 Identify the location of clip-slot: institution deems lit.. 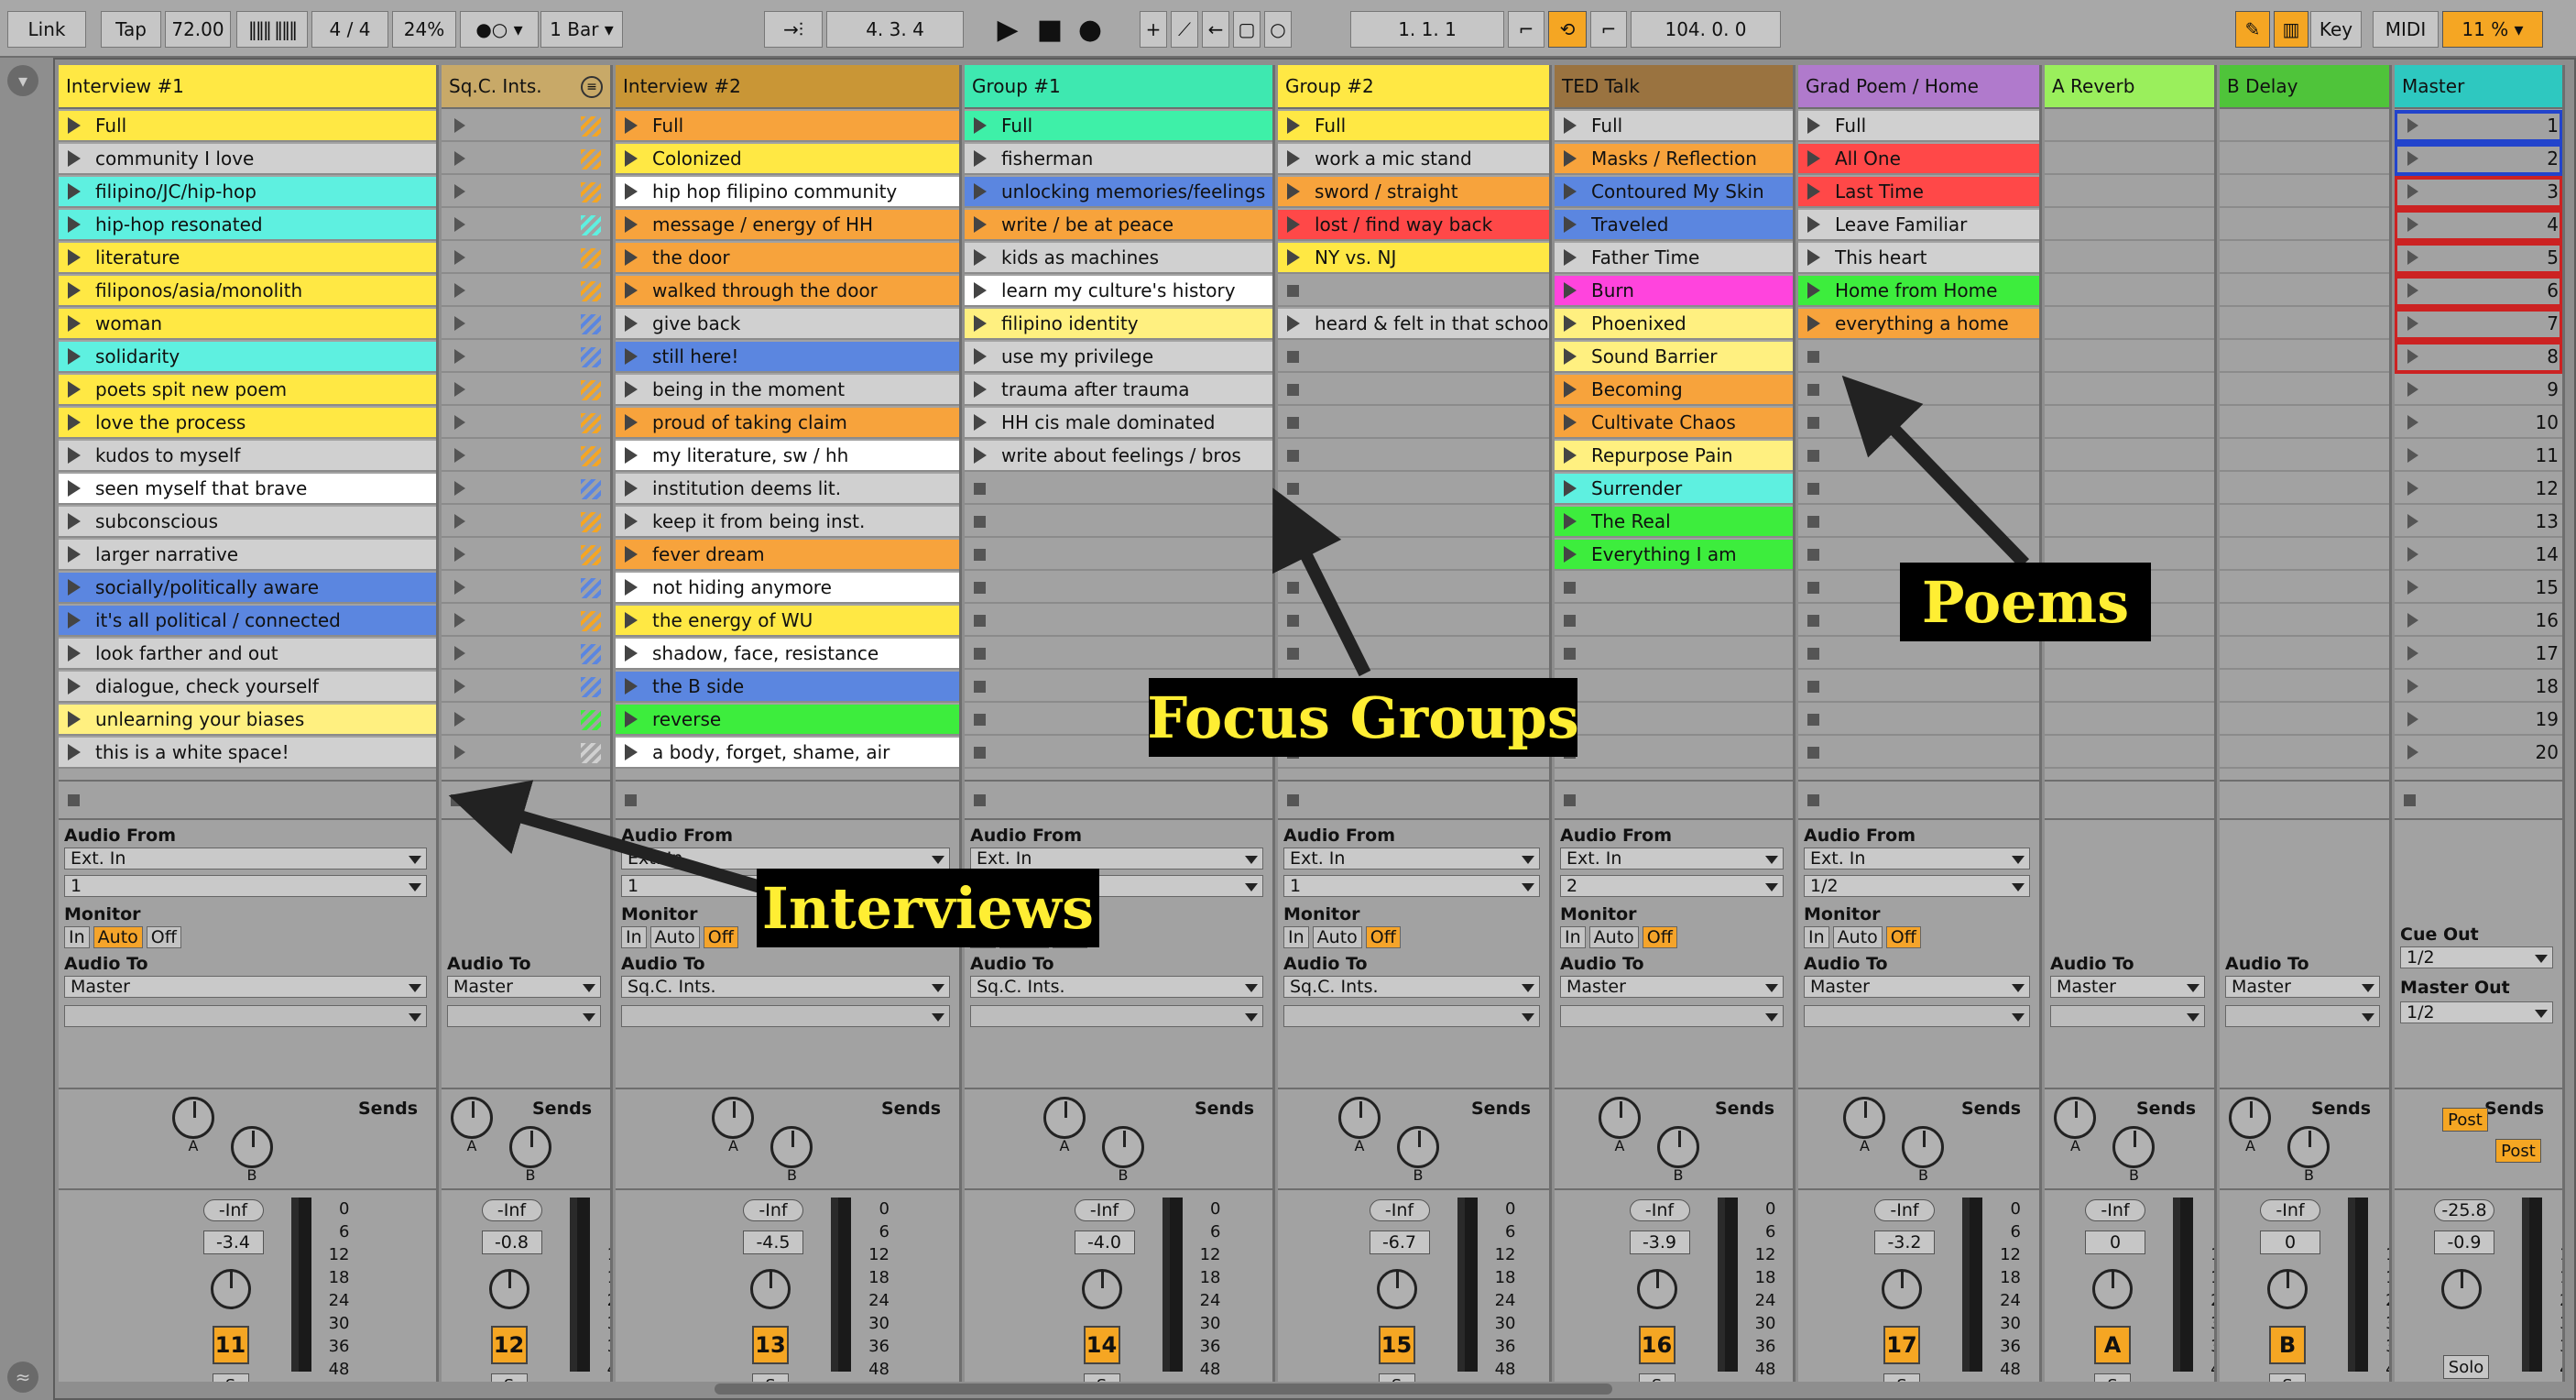
(788, 490).